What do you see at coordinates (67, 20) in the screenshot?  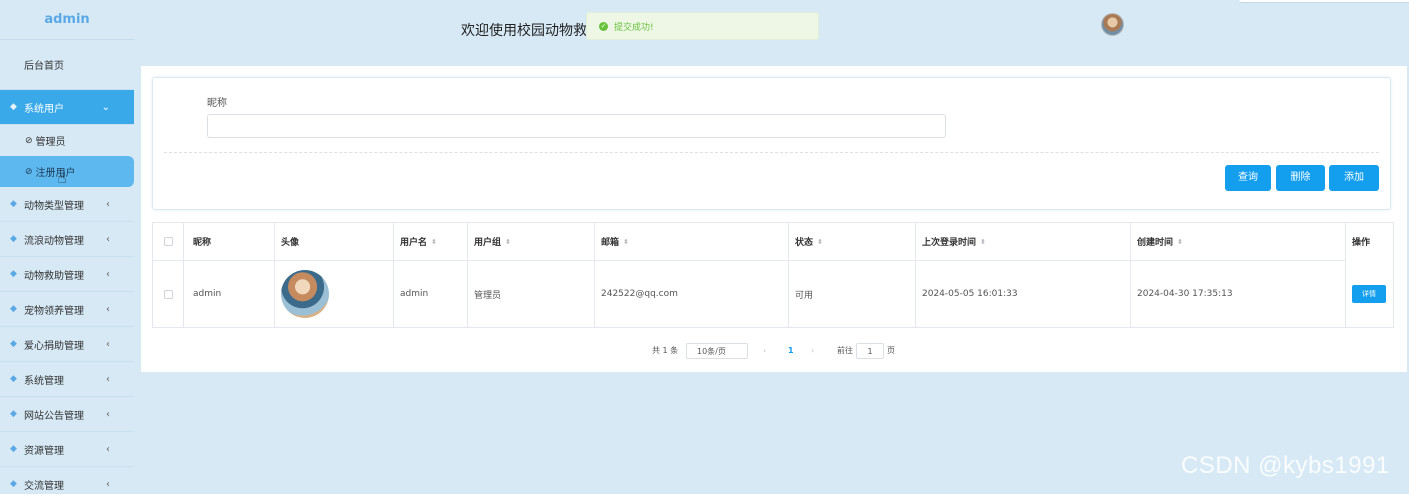 I see `brand-title: admin` at bounding box center [67, 20].